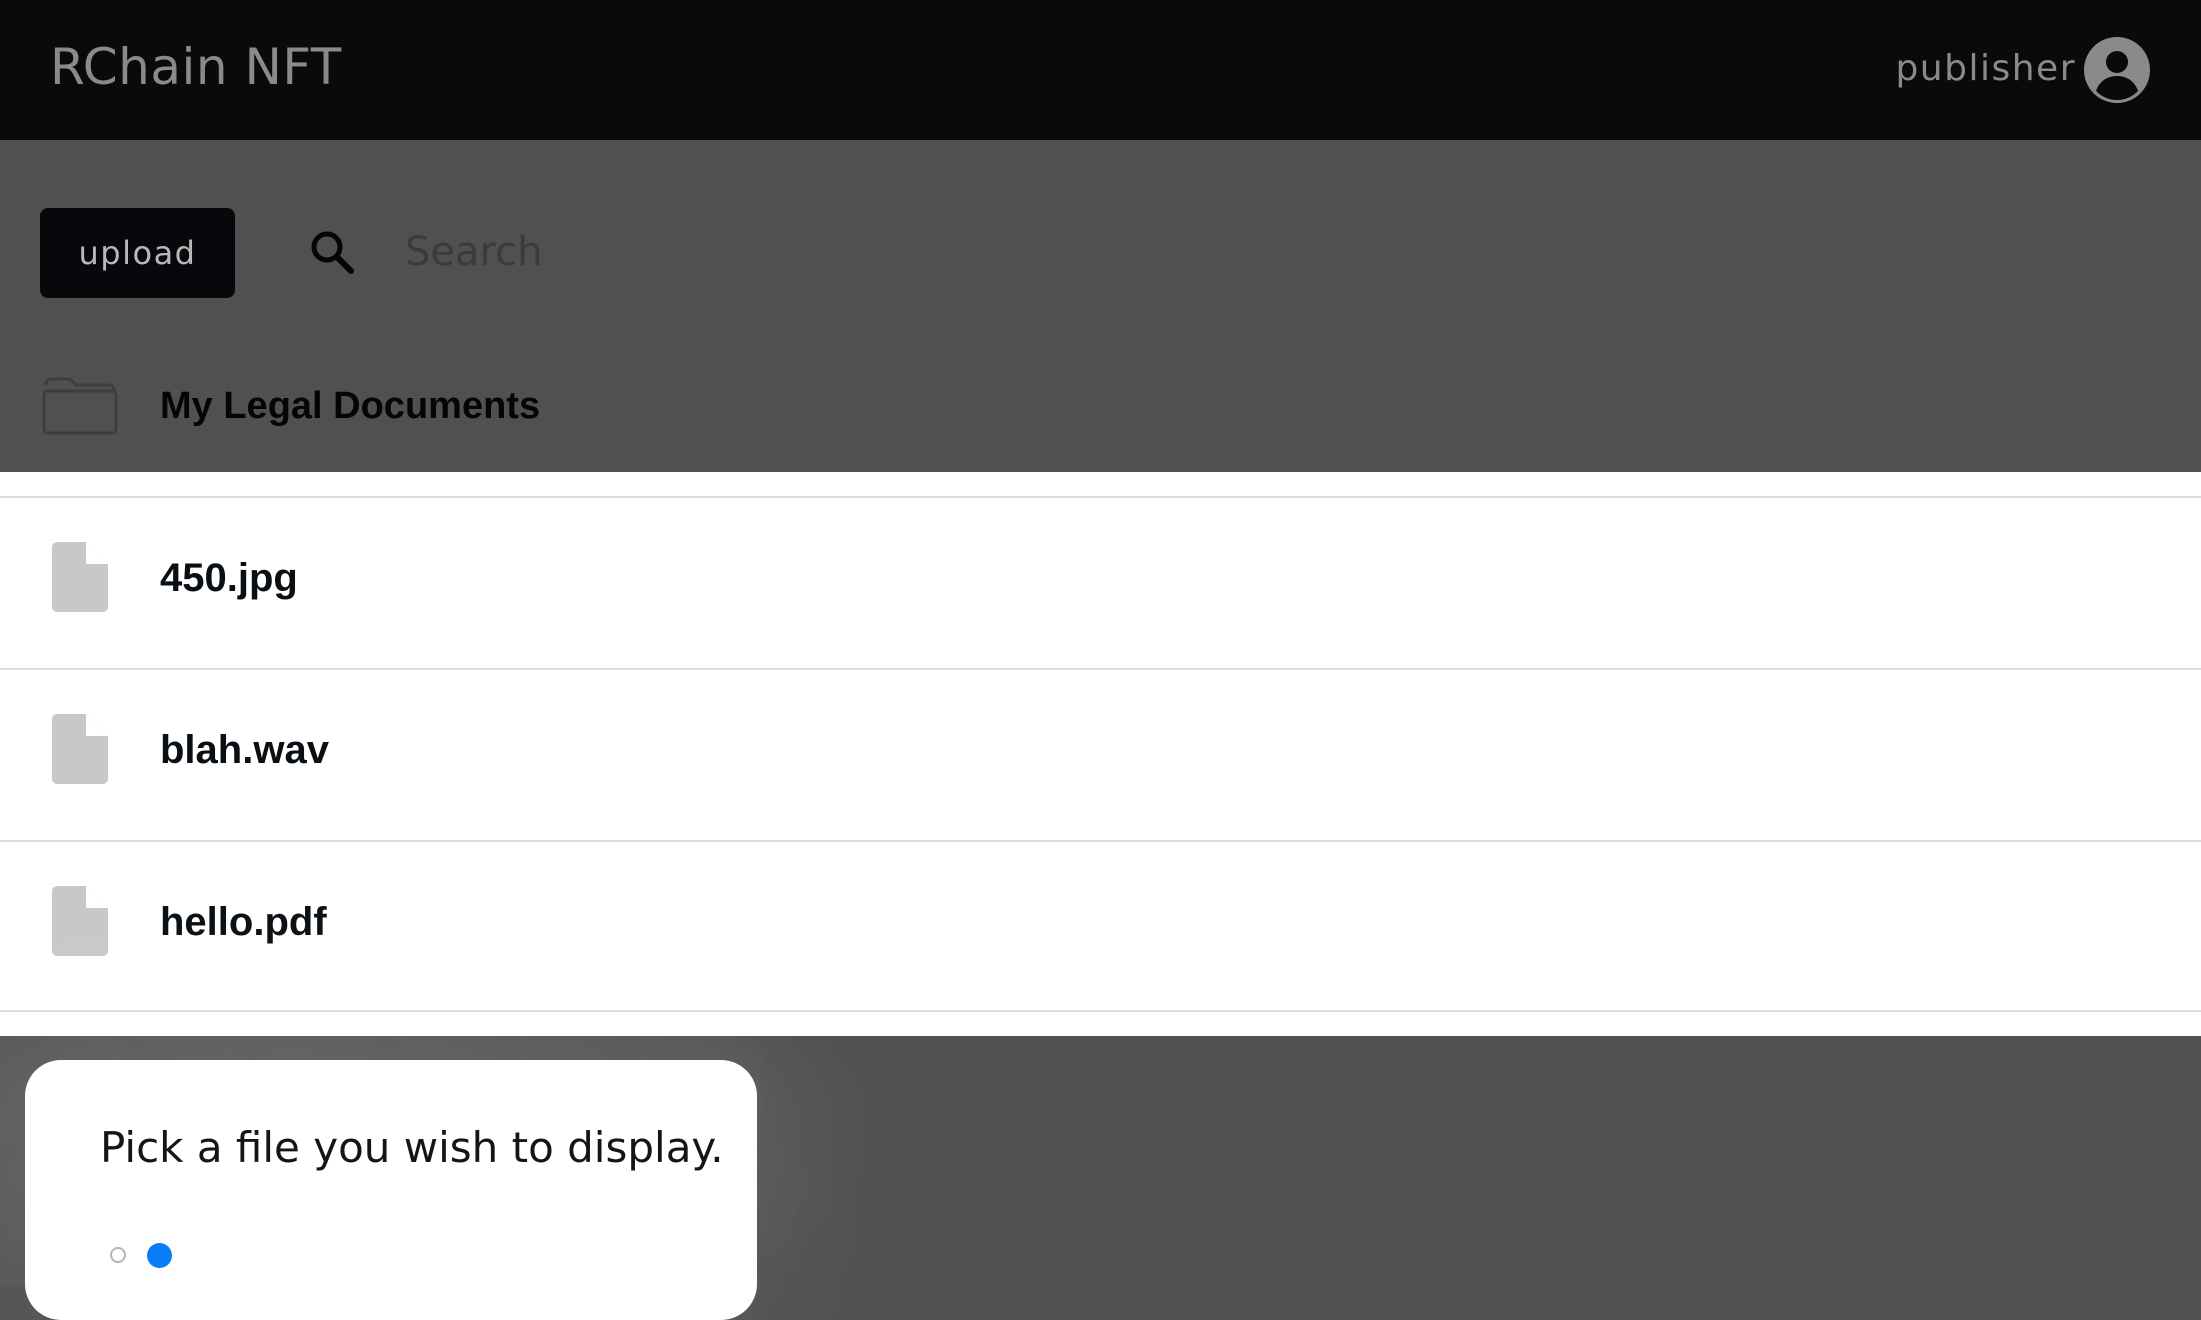  I want to click on user-circle-icon, so click(2117, 70).